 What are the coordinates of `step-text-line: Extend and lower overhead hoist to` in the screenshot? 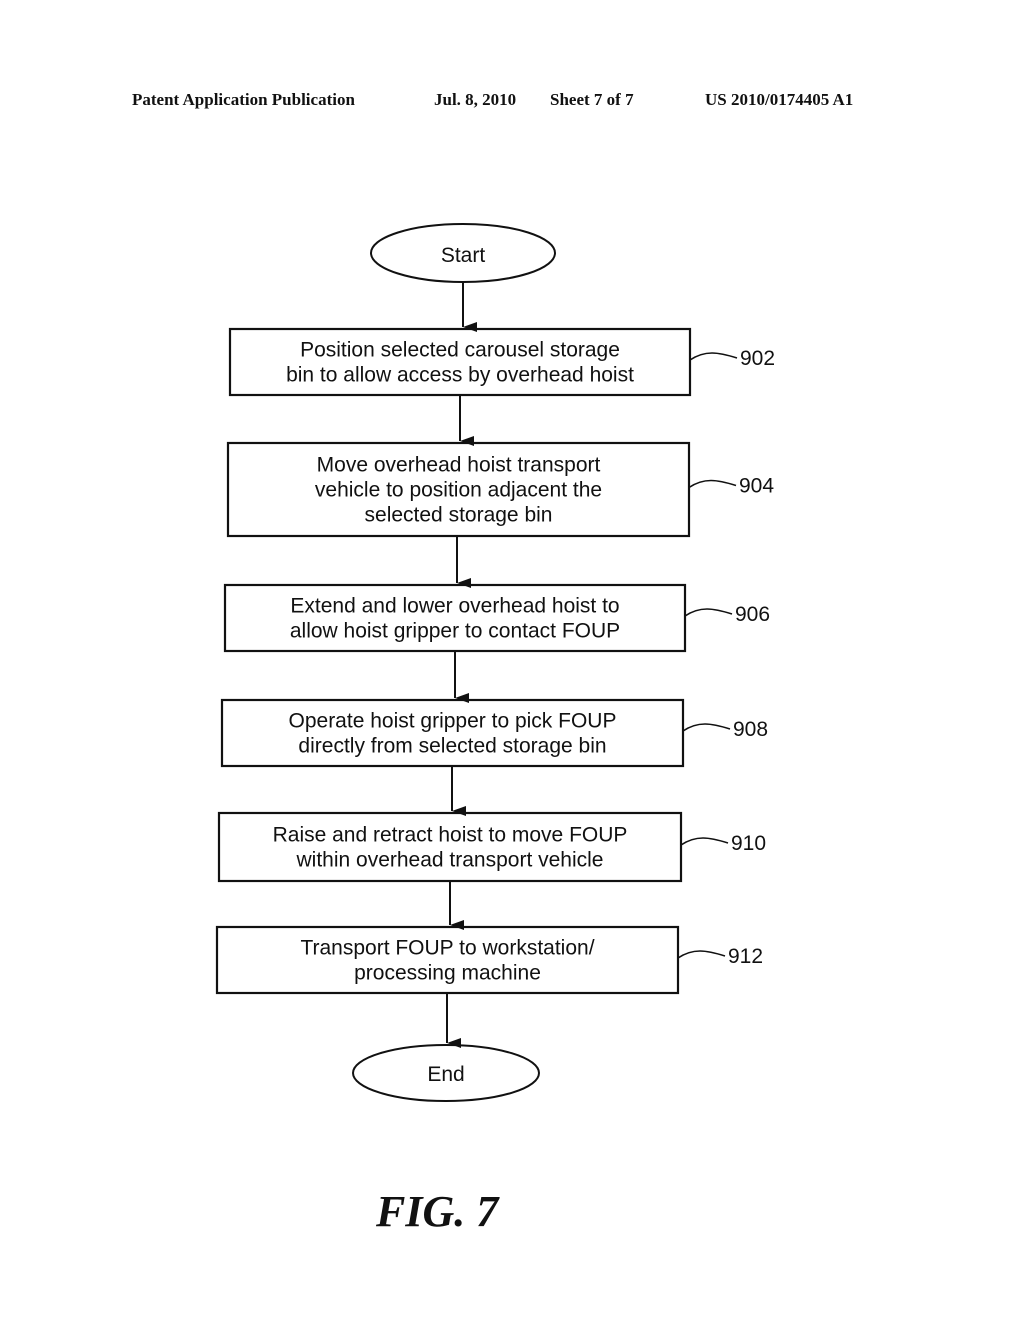 It's located at (454, 606).